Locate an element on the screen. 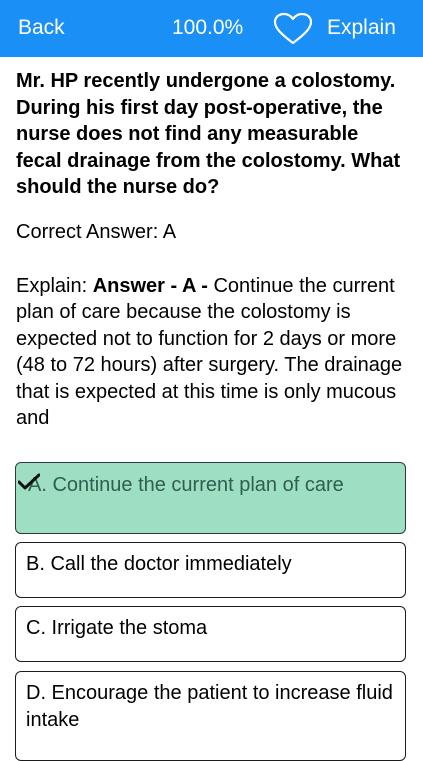  option-c: C. Irrigate the stoma is located at coordinates (210, 634).